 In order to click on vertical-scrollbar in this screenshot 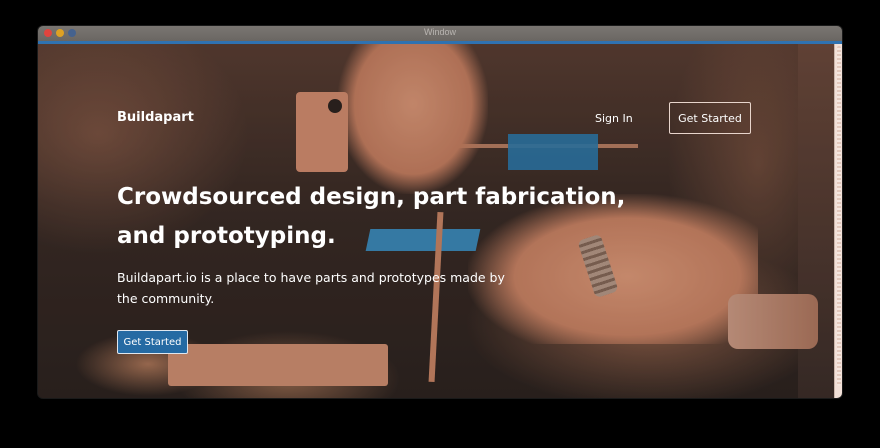, I will do `click(838, 221)`.